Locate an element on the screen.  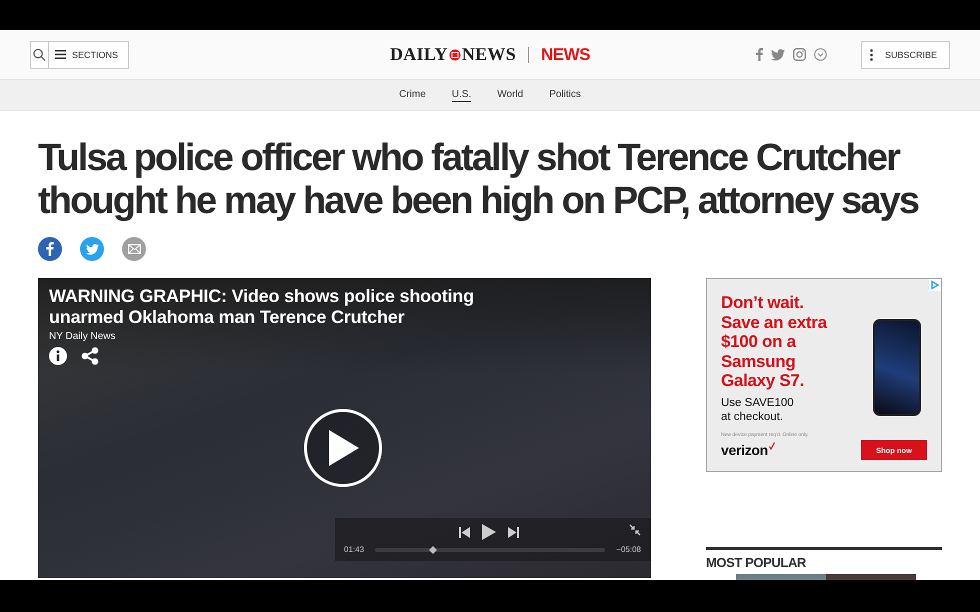
next-icon is located at coordinates (513, 532).